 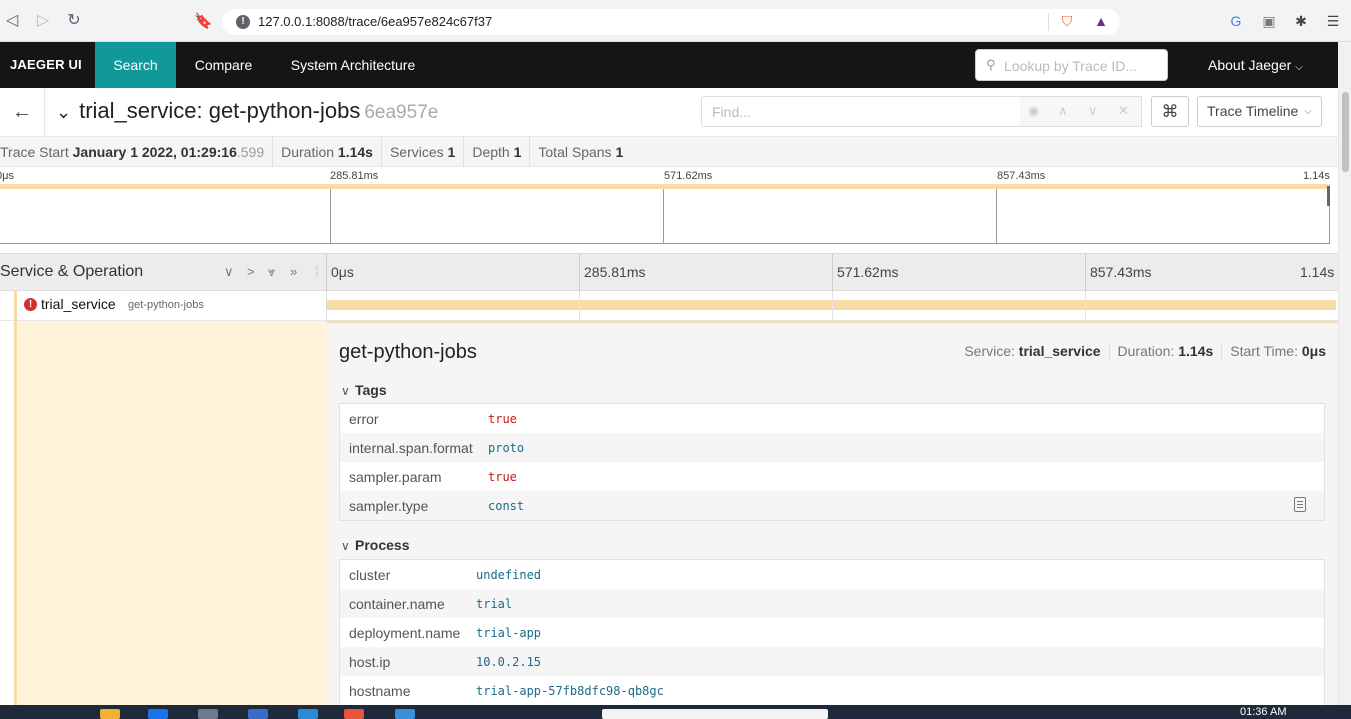 I want to click on keyboard-shortcuts-icon: ⌘, so click(x=1170, y=111).